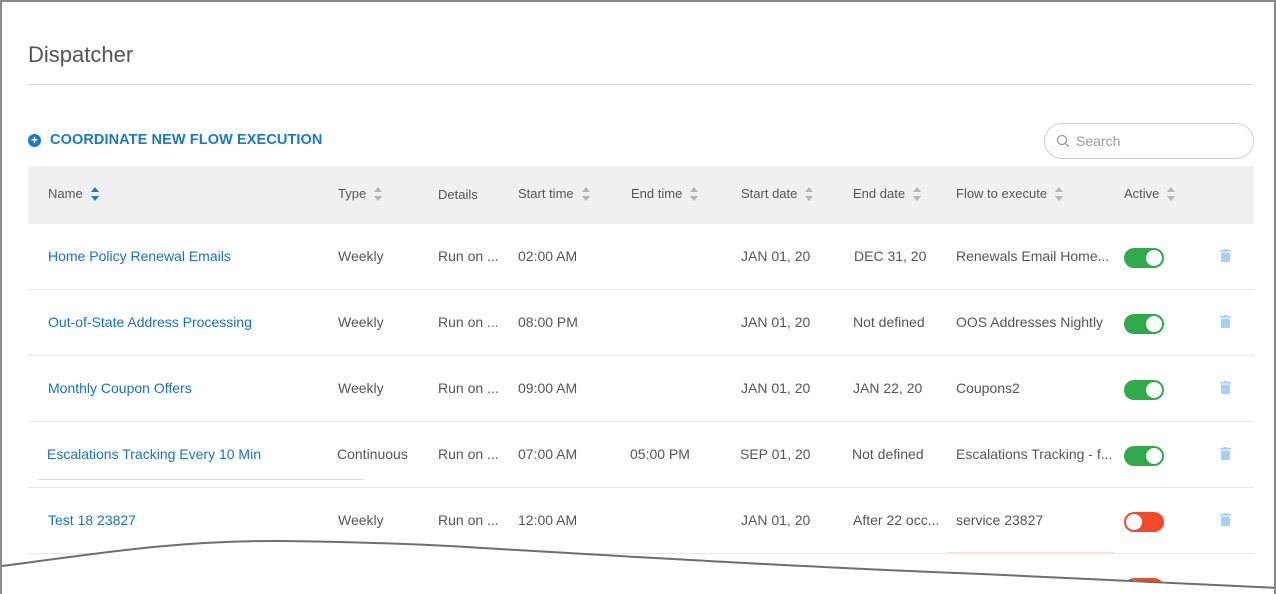 The width and height of the screenshot is (1276, 594). Describe the element at coordinates (777, 193) in the screenshot. I see `column-header-start-date: Start date` at that location.